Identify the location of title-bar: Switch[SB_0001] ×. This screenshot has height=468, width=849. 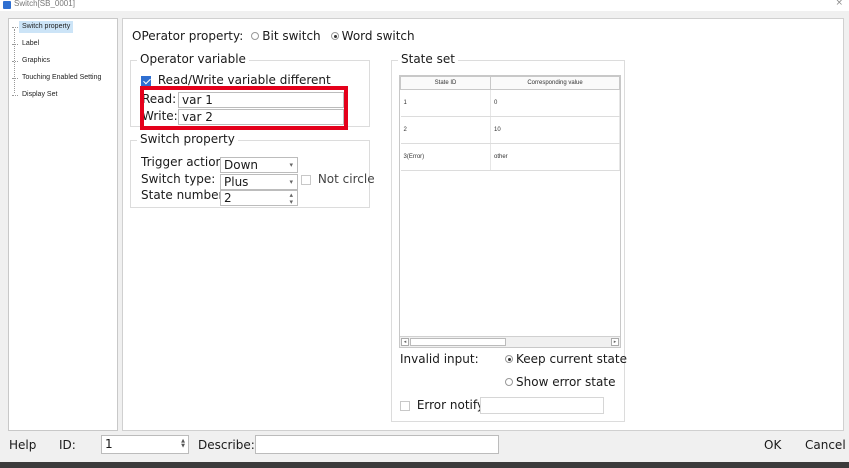
(424, 5).